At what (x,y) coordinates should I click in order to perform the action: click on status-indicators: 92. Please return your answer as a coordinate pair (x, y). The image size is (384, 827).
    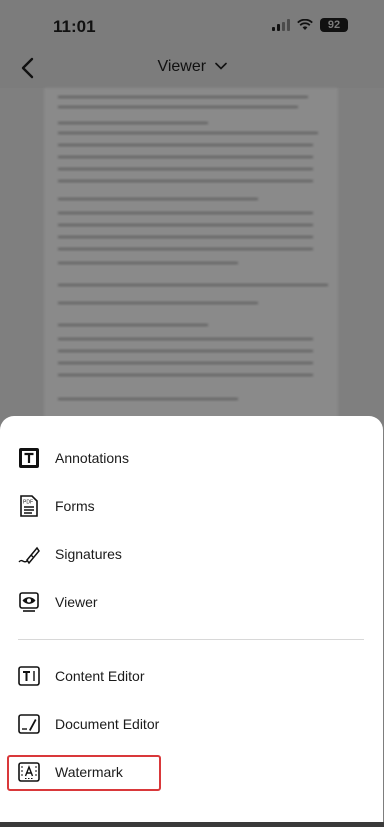
    Looking at the image, I should click on (310, 25).